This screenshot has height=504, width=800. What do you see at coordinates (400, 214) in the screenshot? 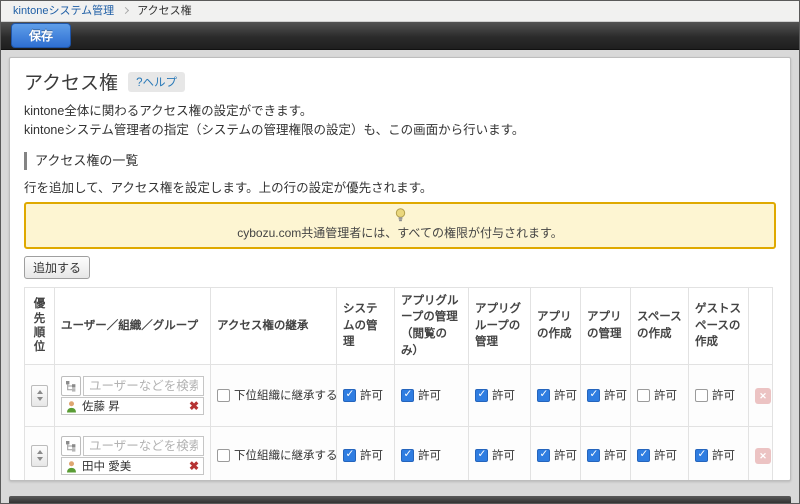
I see `lightbulb-icon` at bounding box center [400, 214].